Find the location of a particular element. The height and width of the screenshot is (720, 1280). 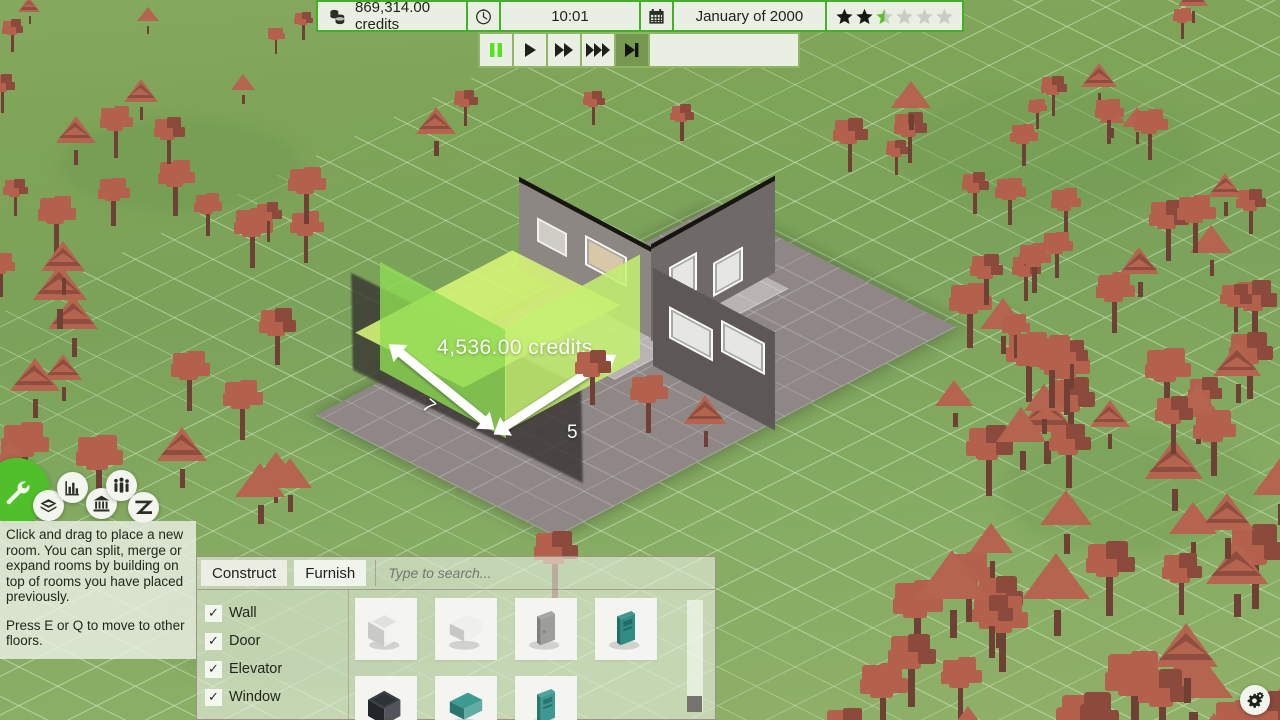

clock-display: 10:01 is located at coordinates (570, 16).